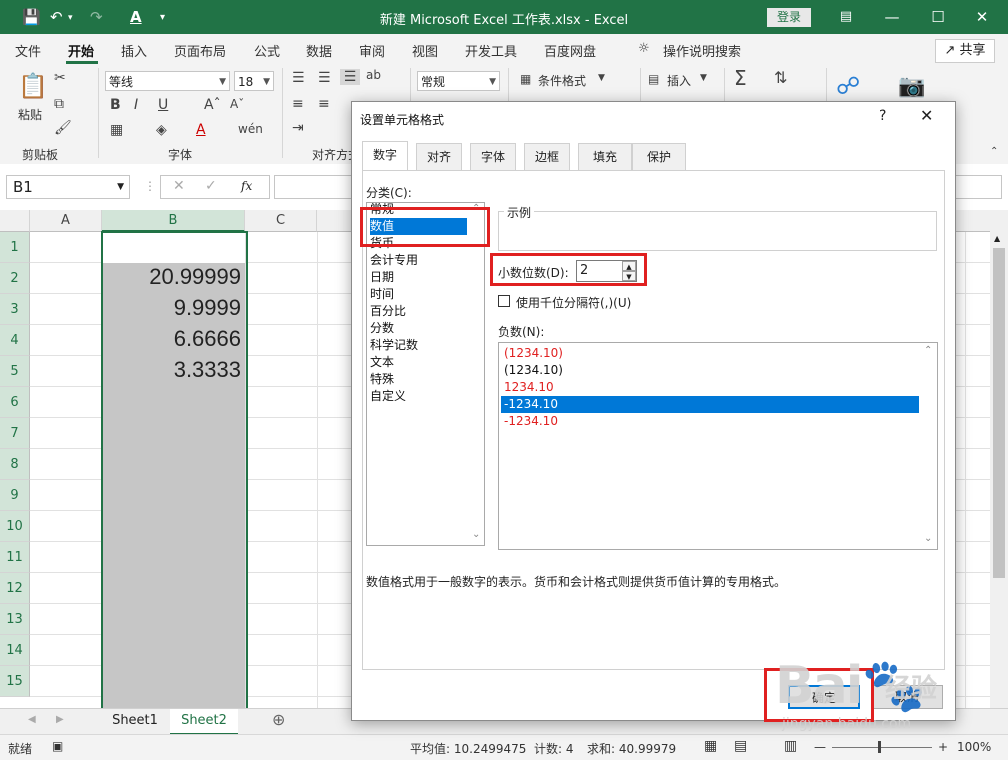  I want to click on baidu-pan-icon: ☍, so click(848, 86).